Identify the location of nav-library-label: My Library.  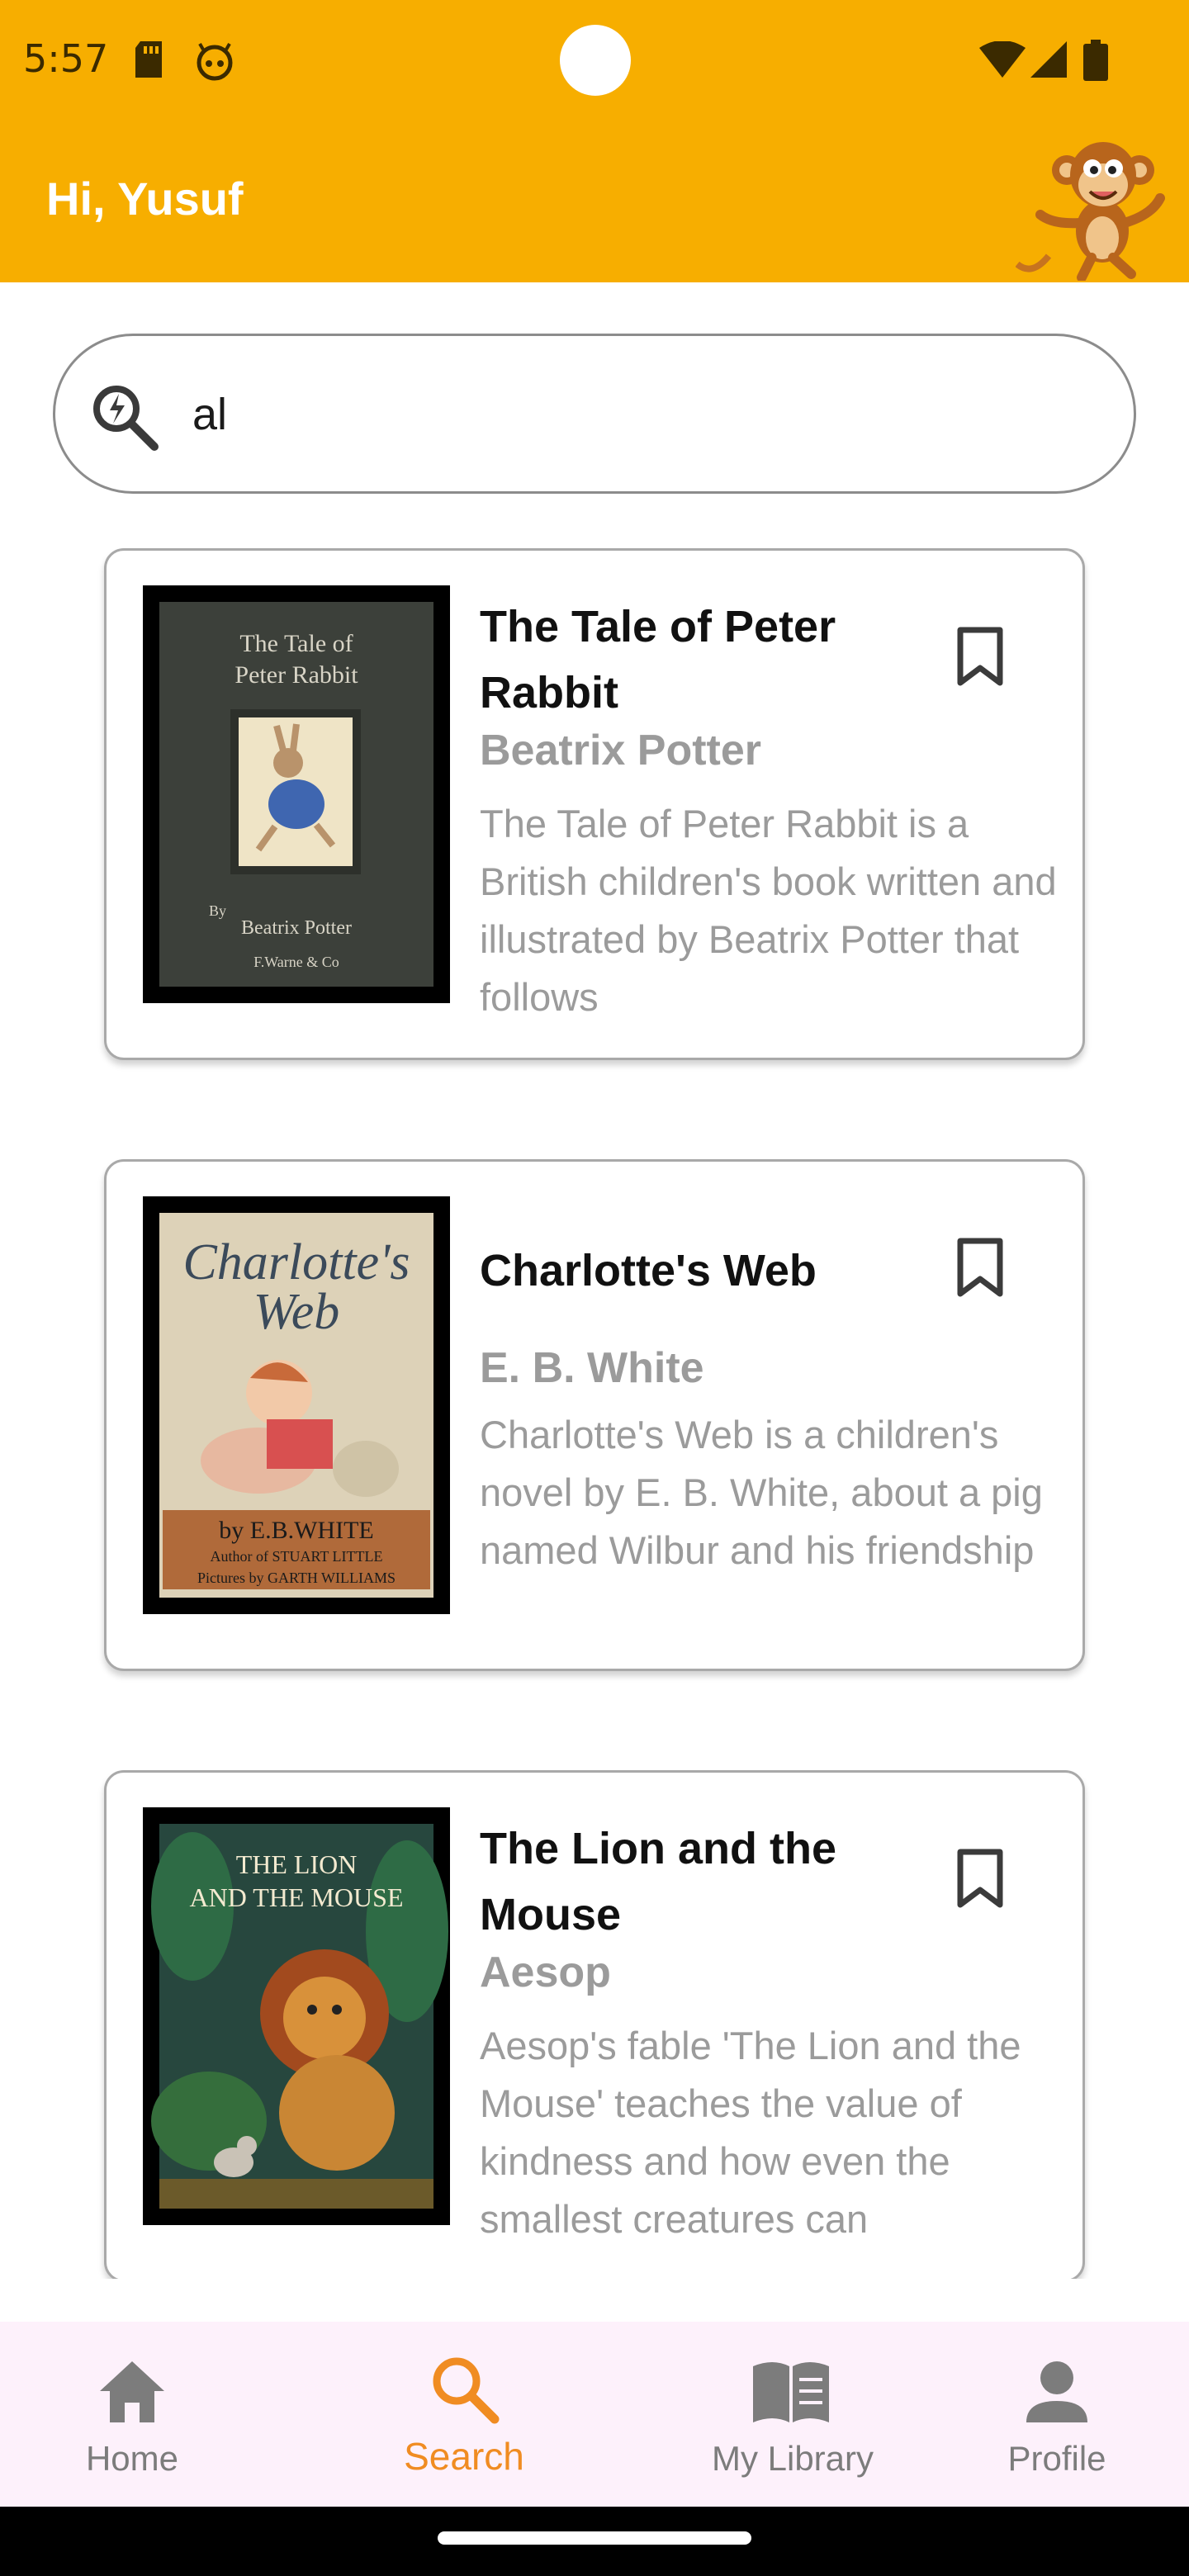
(792, 2458).